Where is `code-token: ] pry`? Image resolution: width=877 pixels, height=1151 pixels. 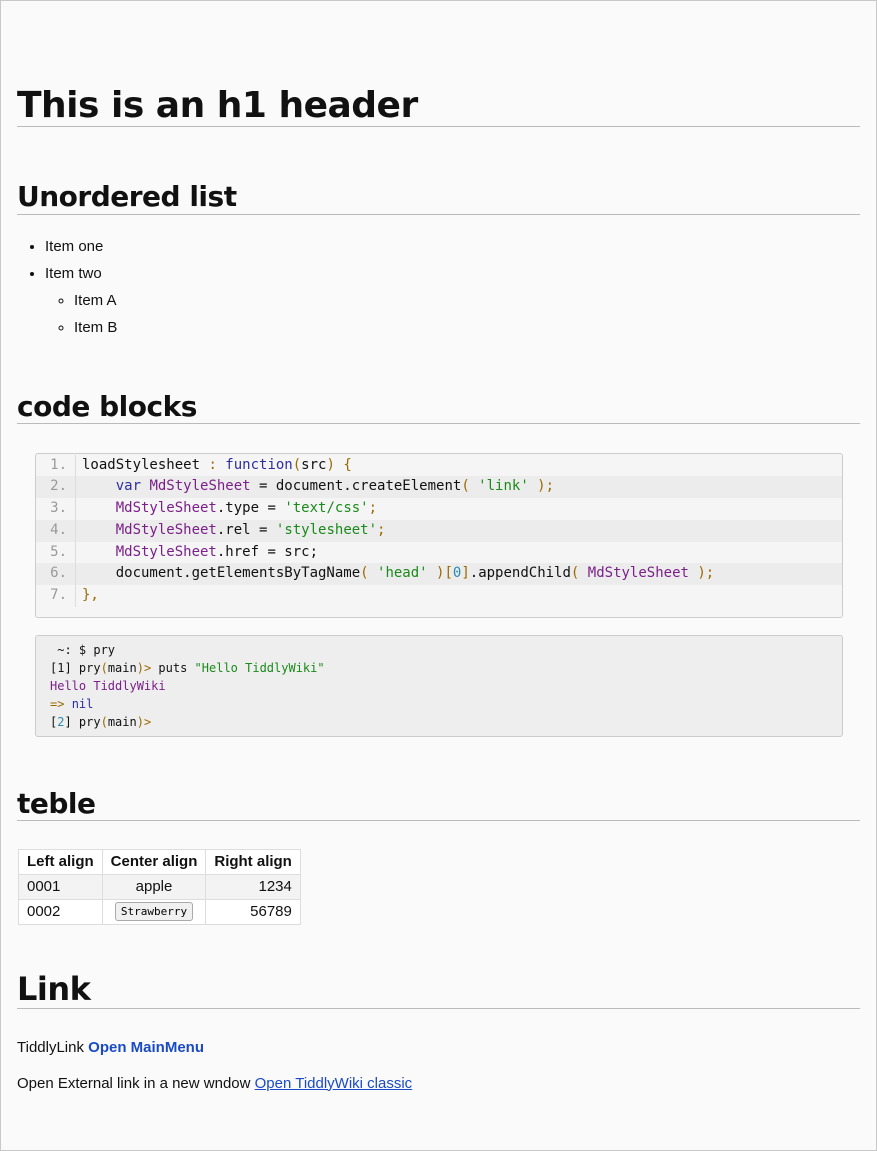 code-token: ] pry is located at coordinates (82, 722).